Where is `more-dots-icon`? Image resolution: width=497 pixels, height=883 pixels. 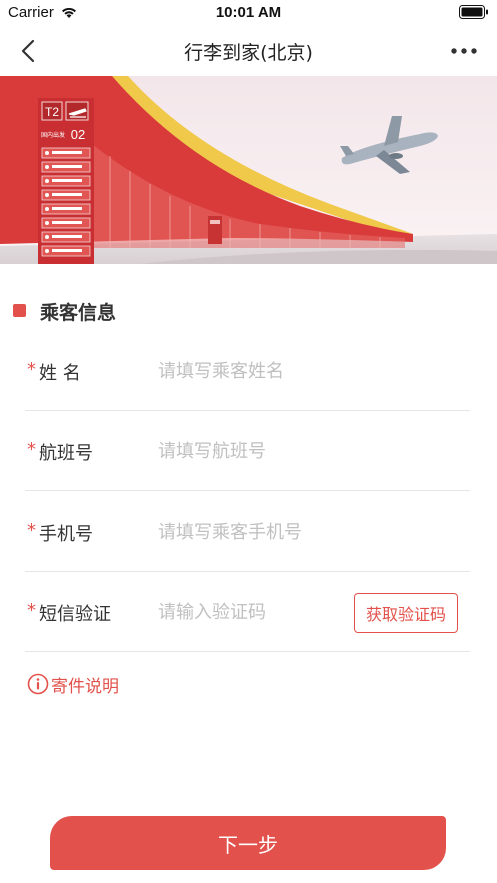 more-dots-icon is located at coordinates (464, 51).